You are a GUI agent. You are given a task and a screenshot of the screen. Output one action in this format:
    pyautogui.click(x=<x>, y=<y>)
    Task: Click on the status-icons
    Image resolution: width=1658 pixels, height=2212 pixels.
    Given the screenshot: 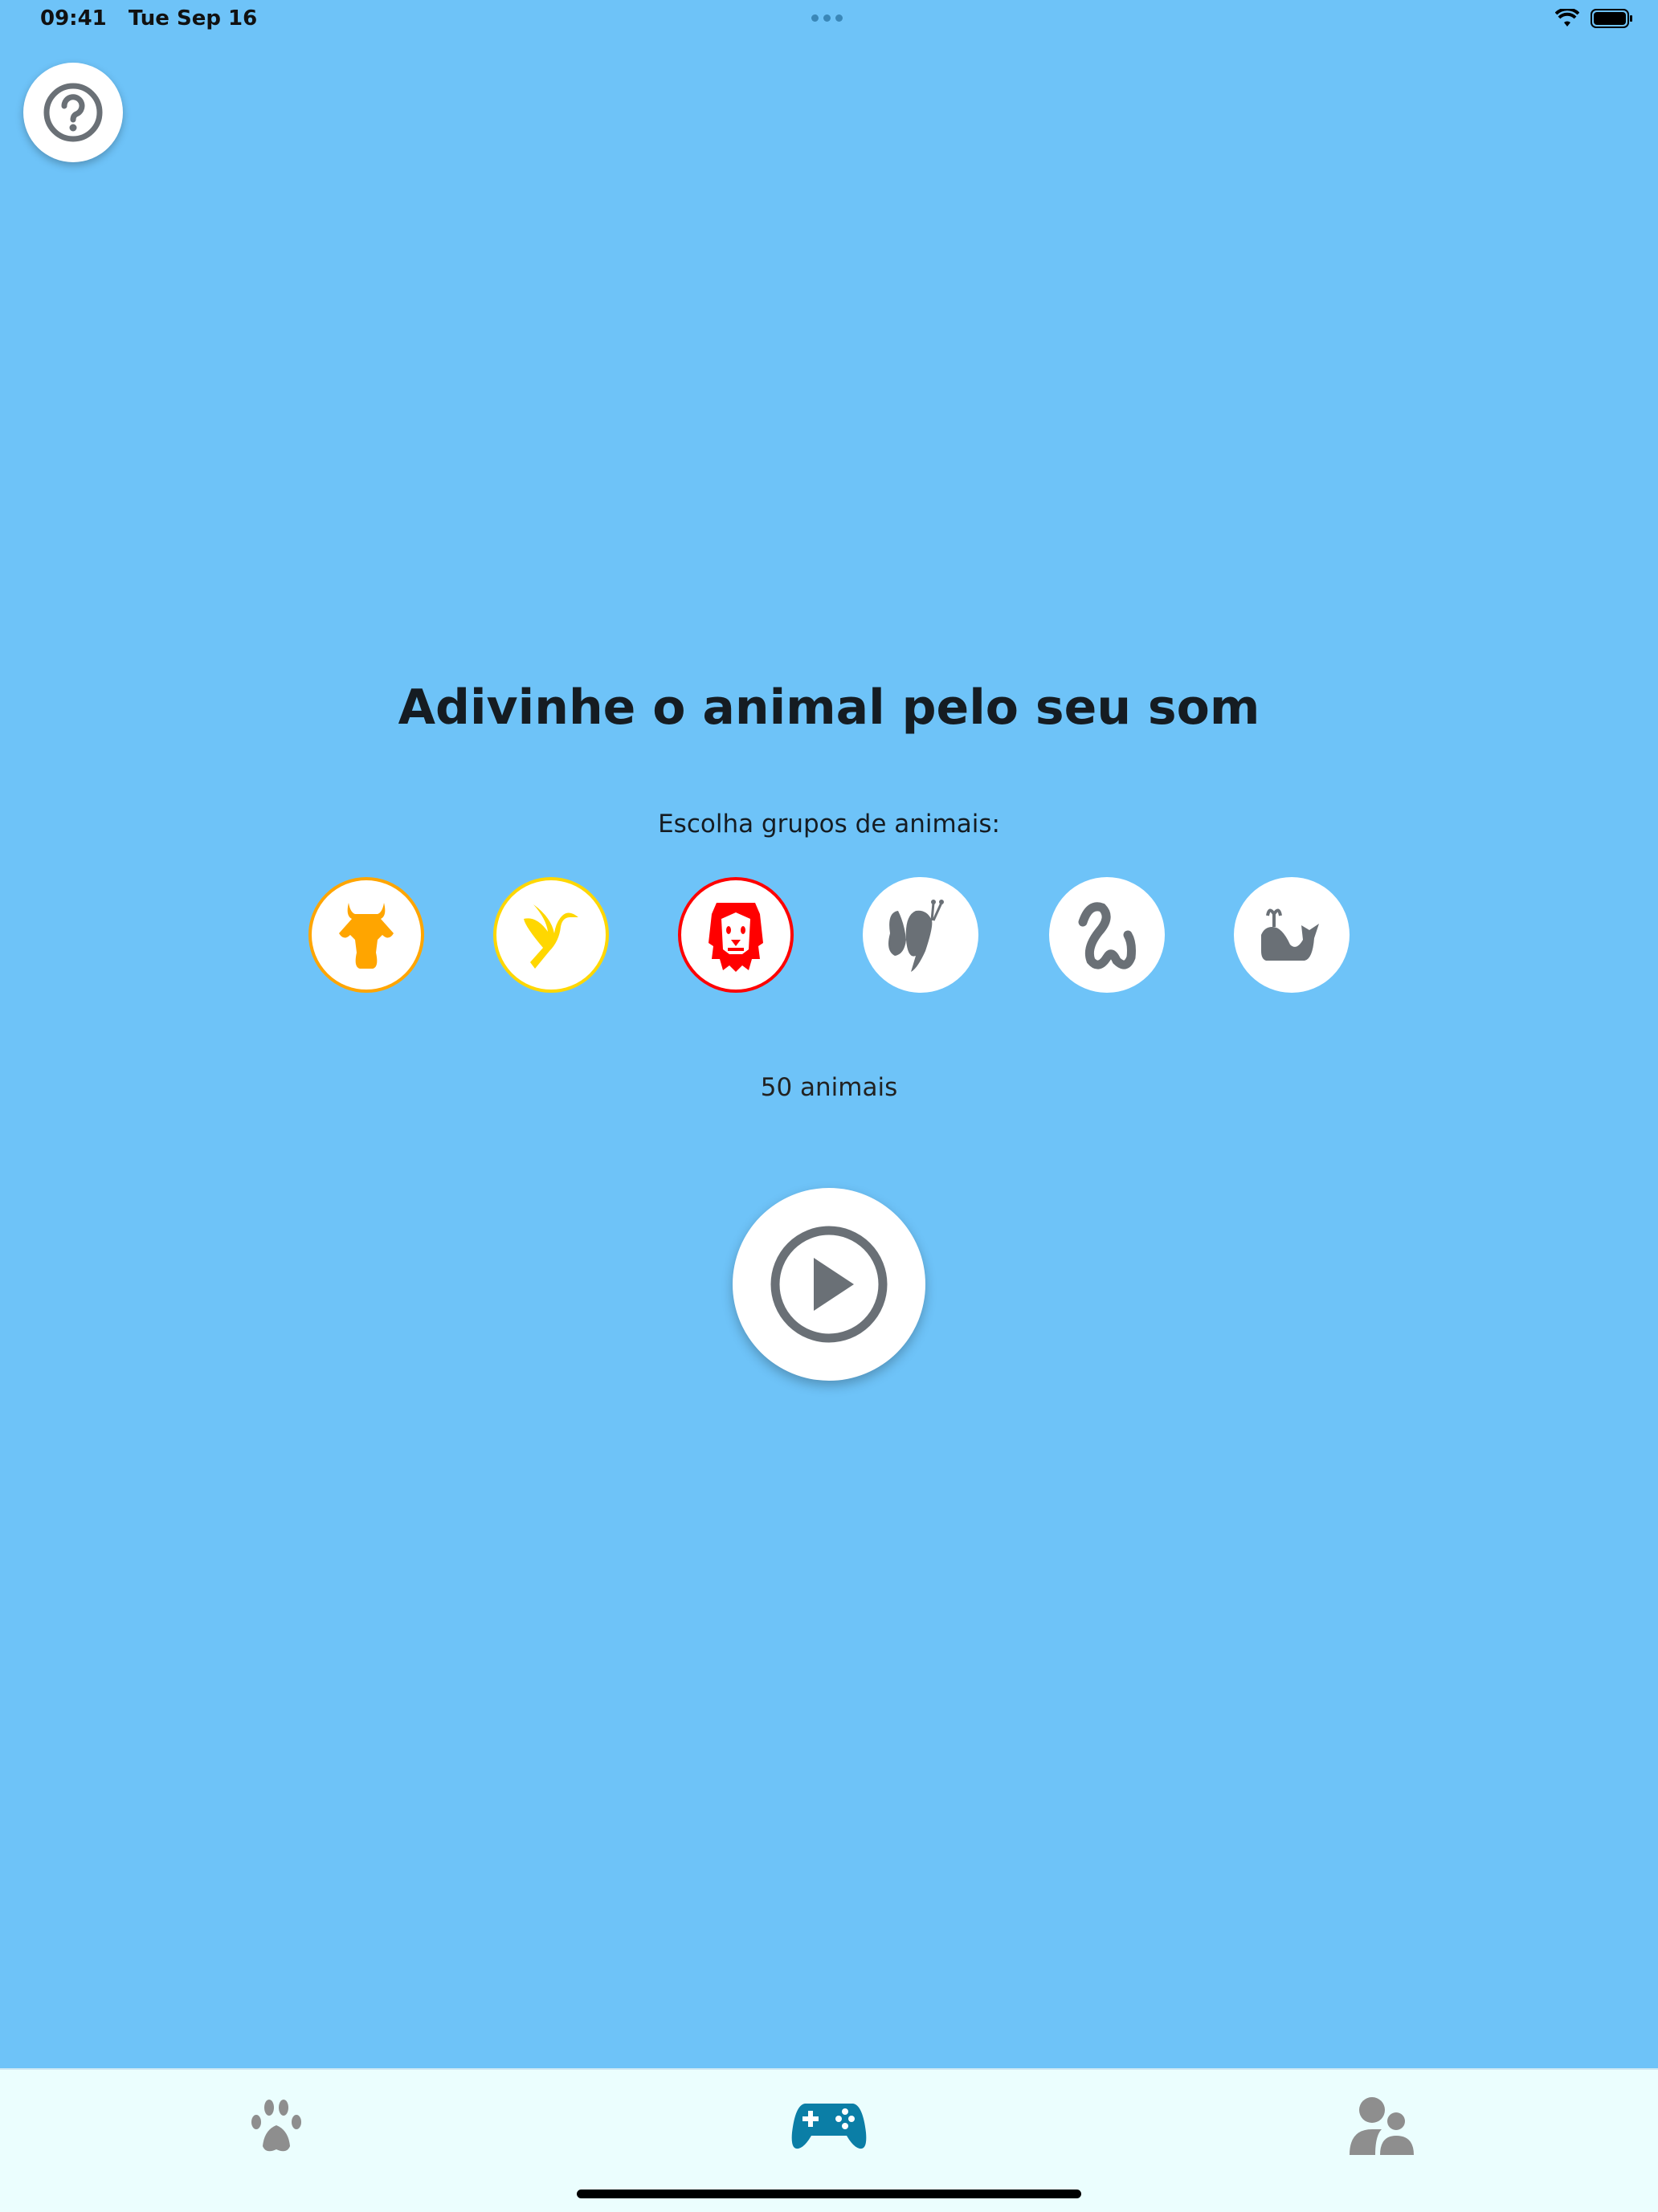 What is the action you would take?
    pyautogui.click(x=1594, y=18)
    